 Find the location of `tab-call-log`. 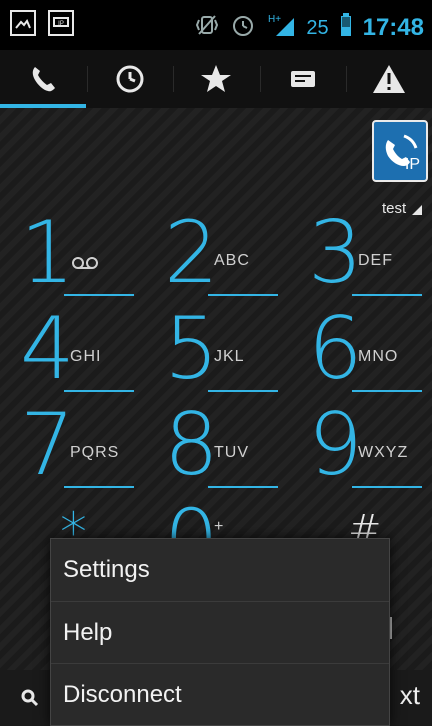

tab-call-log is located at coordinates (129, 79).